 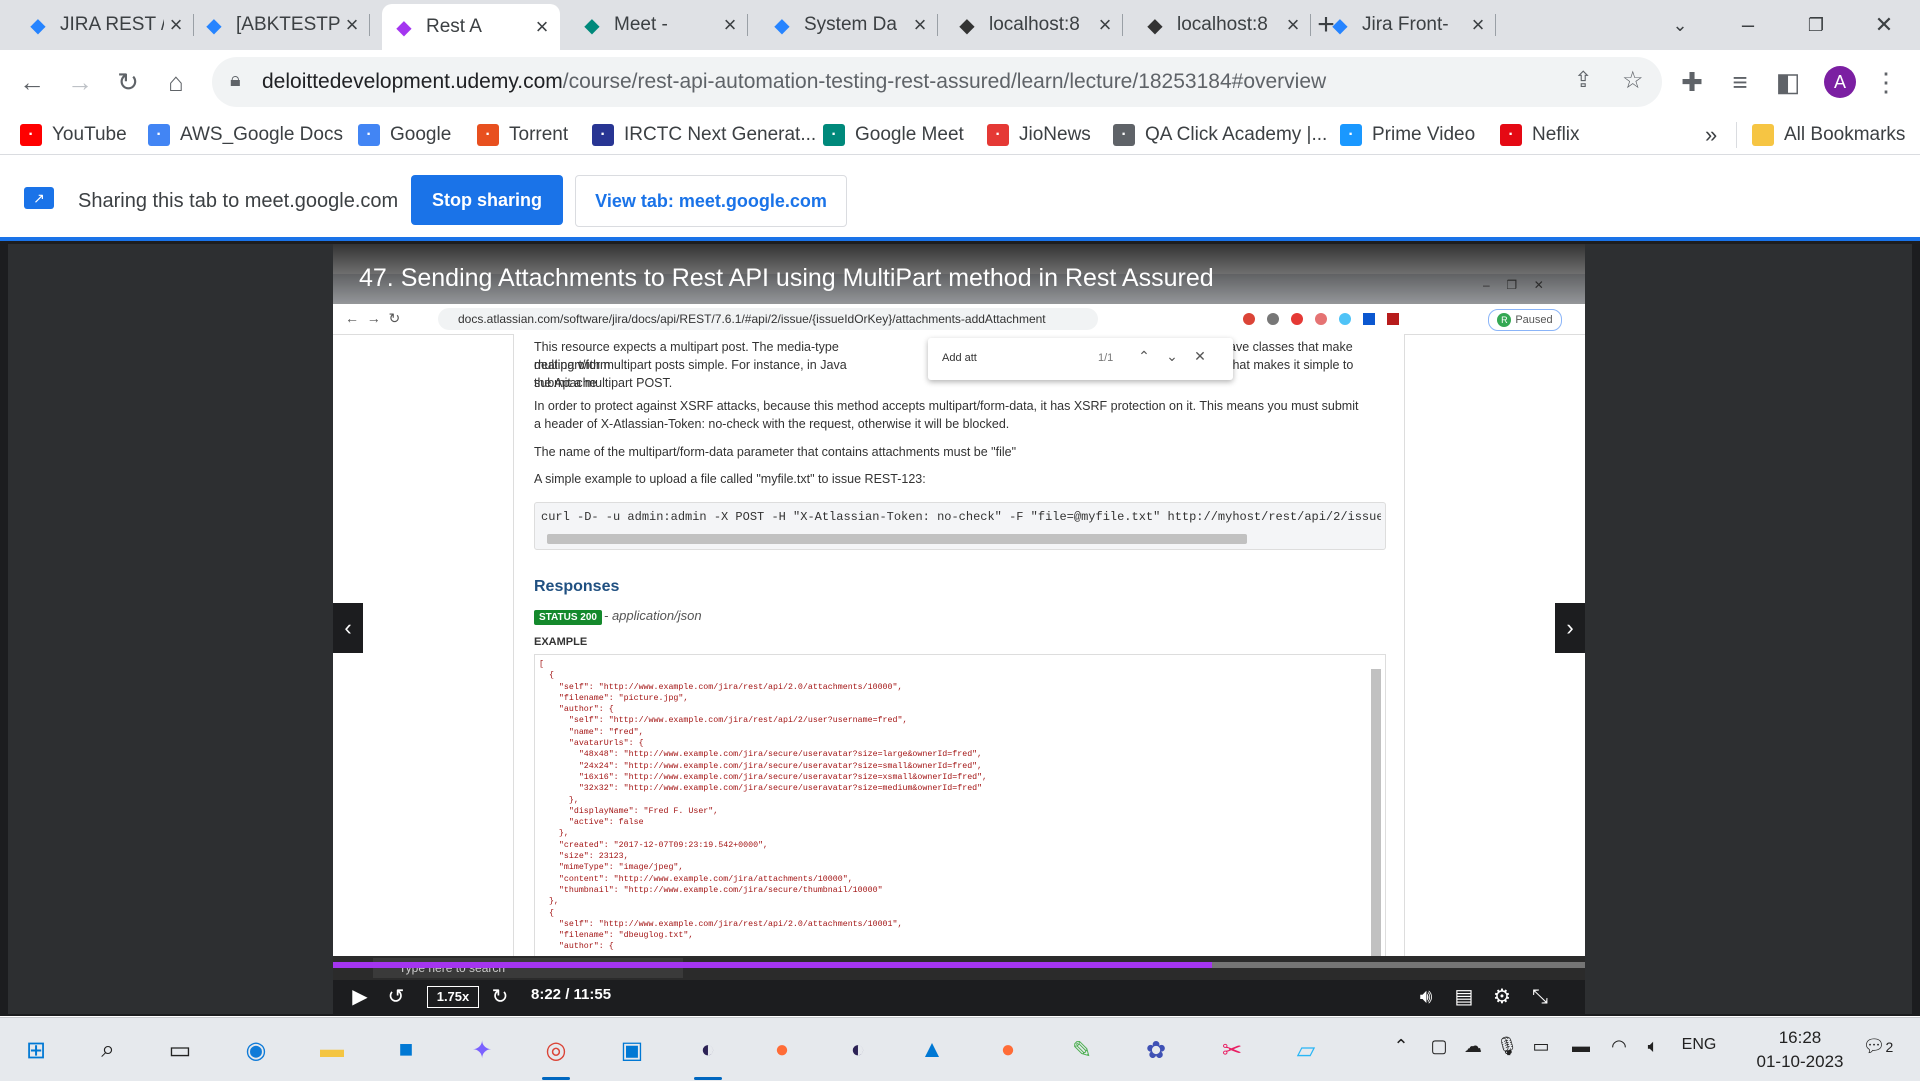 What do you see at coordinates (1699, 1045) in the screenshot?
I see `language-indicator: ENG` at bounding box center [1699, 1045].